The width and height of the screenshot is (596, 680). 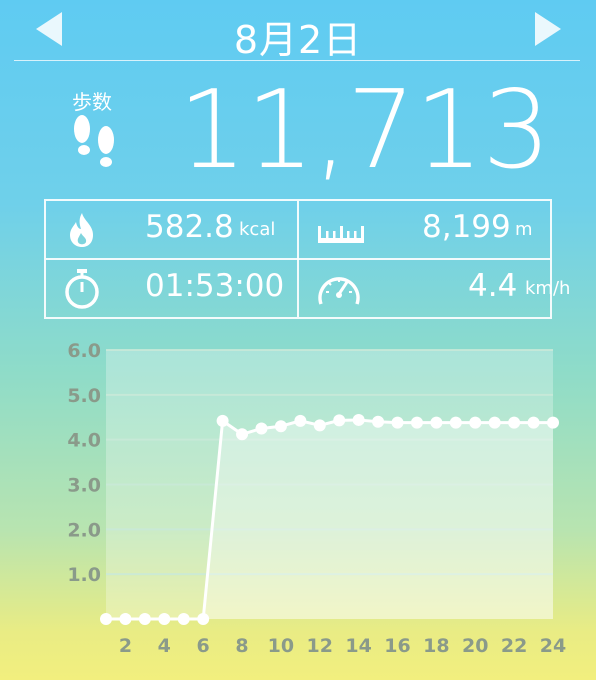 What do you see at coordinates (358, 646) in the screenshot?
I see `x-tick-label: 14` at bounding box center [358, 646].